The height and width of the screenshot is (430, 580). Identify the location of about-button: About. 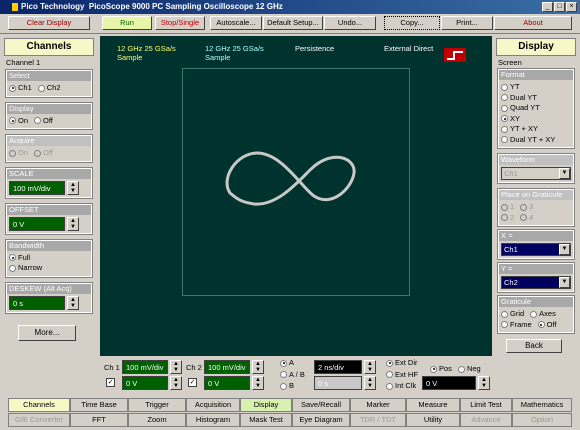
(533, 23).